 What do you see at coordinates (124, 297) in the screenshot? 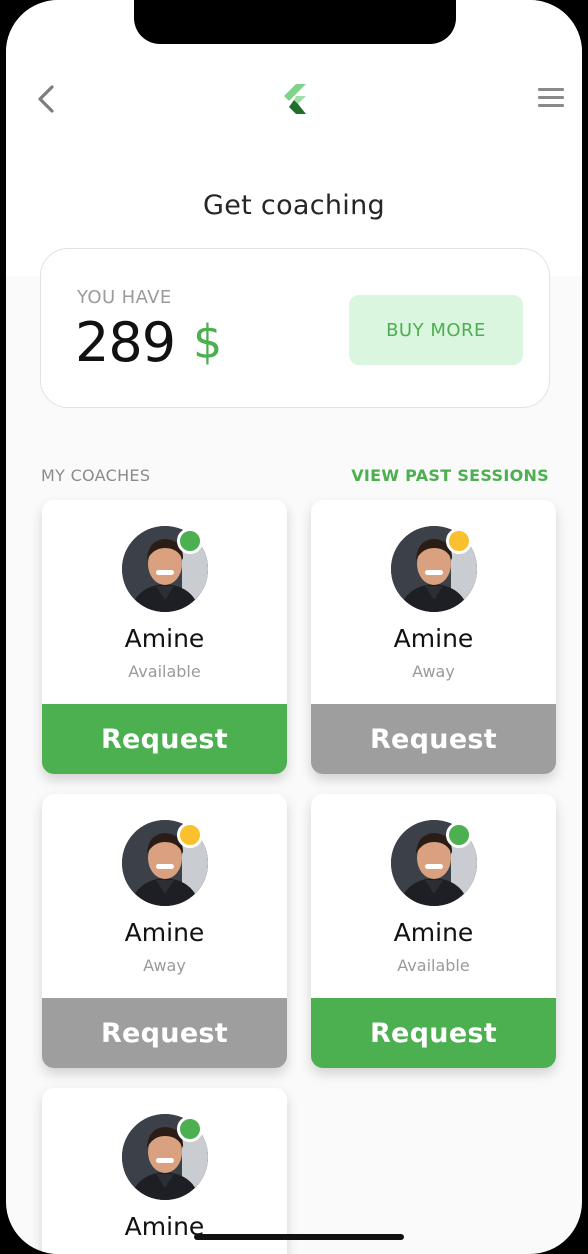
I see `balance-label: YOU HAVE` at bounding box center [124, 297].